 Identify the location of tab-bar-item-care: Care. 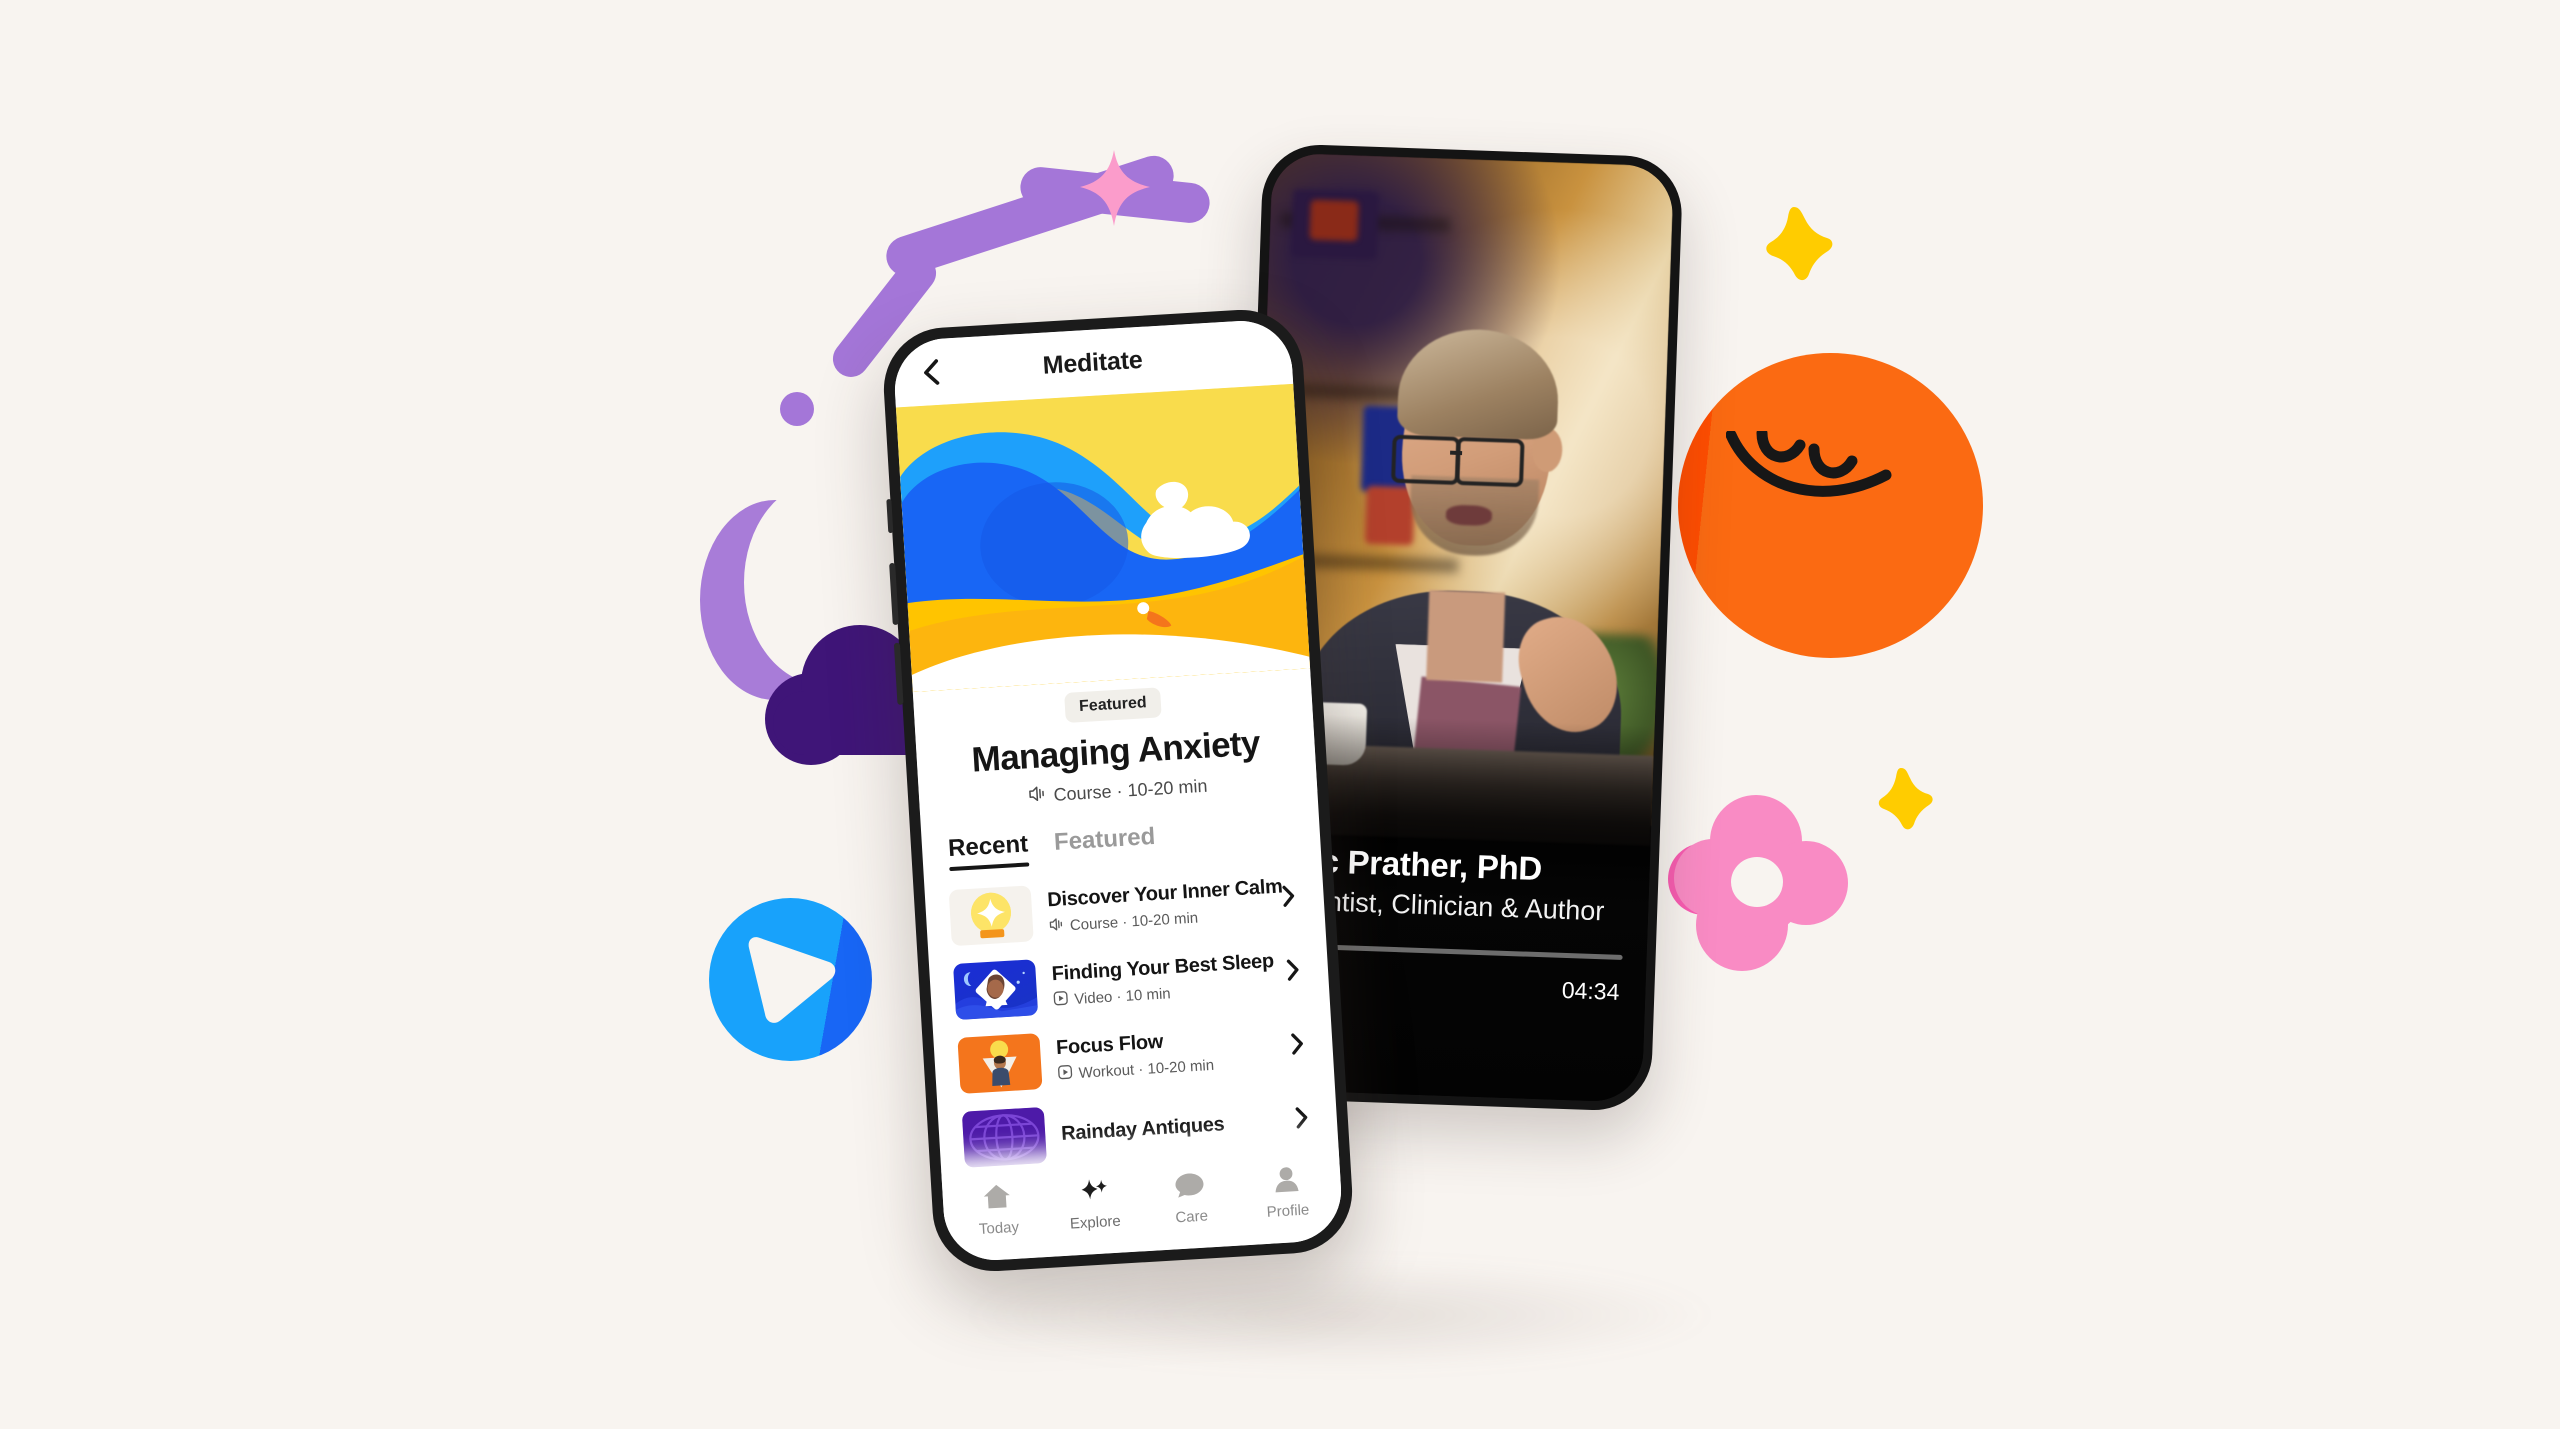
(1190, 1198).